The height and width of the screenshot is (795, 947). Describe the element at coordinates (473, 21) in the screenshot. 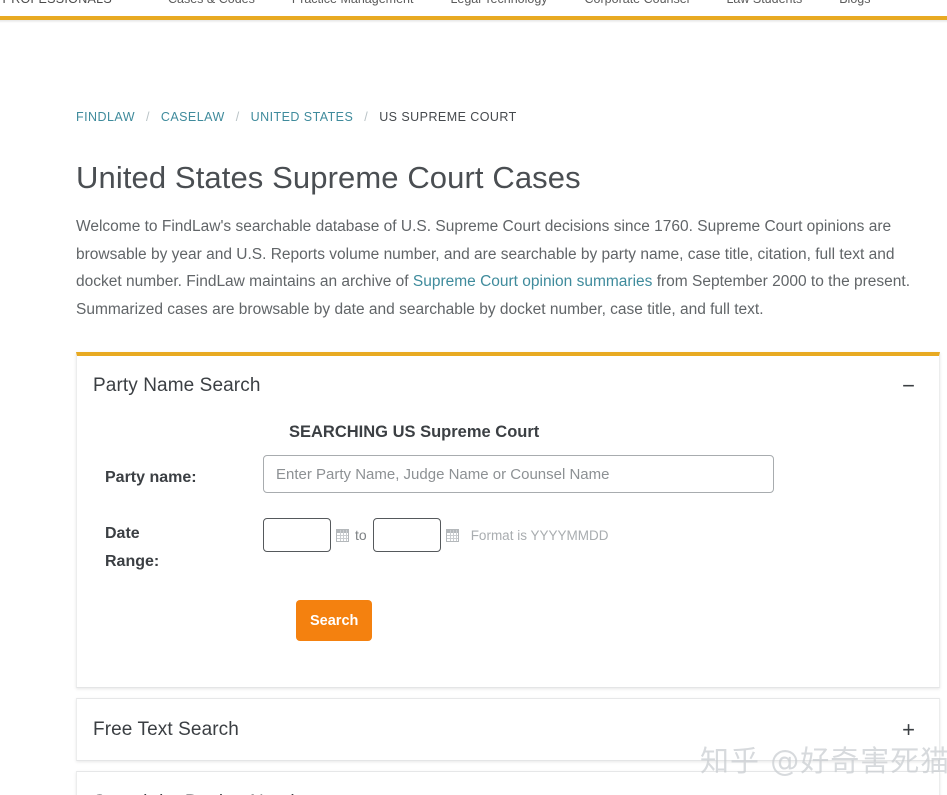

I see `topnav-shadow` at that location.